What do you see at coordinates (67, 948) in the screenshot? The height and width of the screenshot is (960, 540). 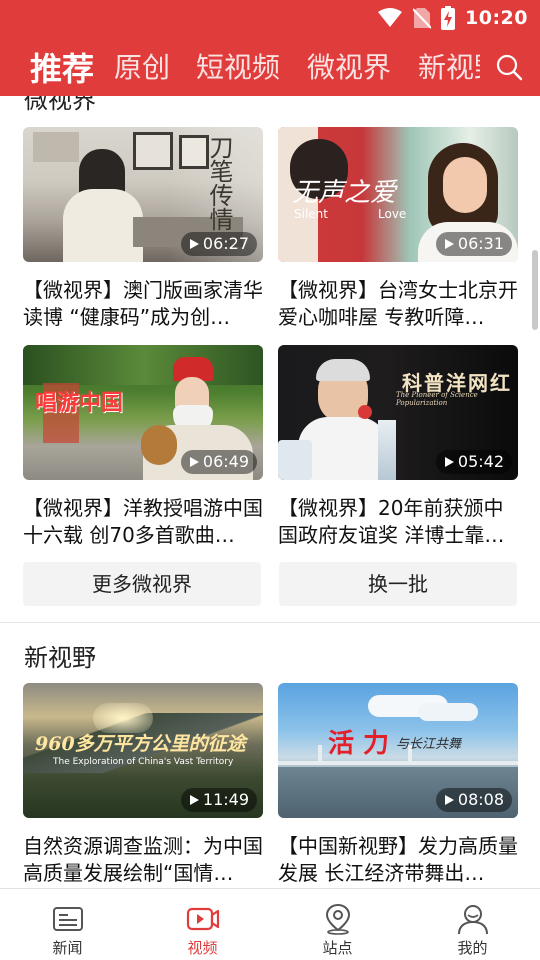 I see `nav-label: 新闻` at bounding box center [67, 948].